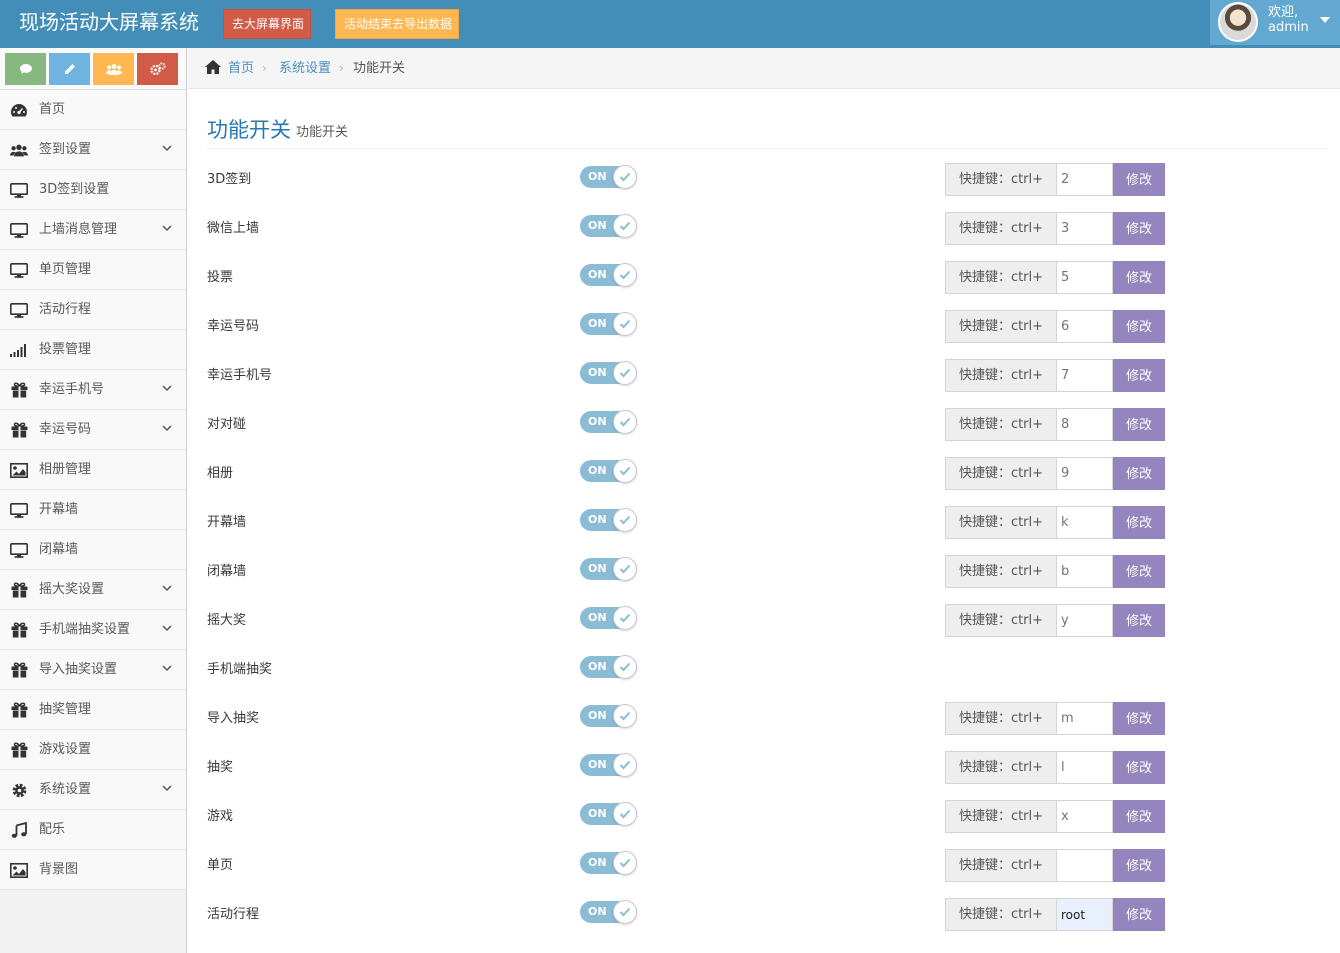  I want to click on sidebar-item: 签到设置, so click(93, 150).